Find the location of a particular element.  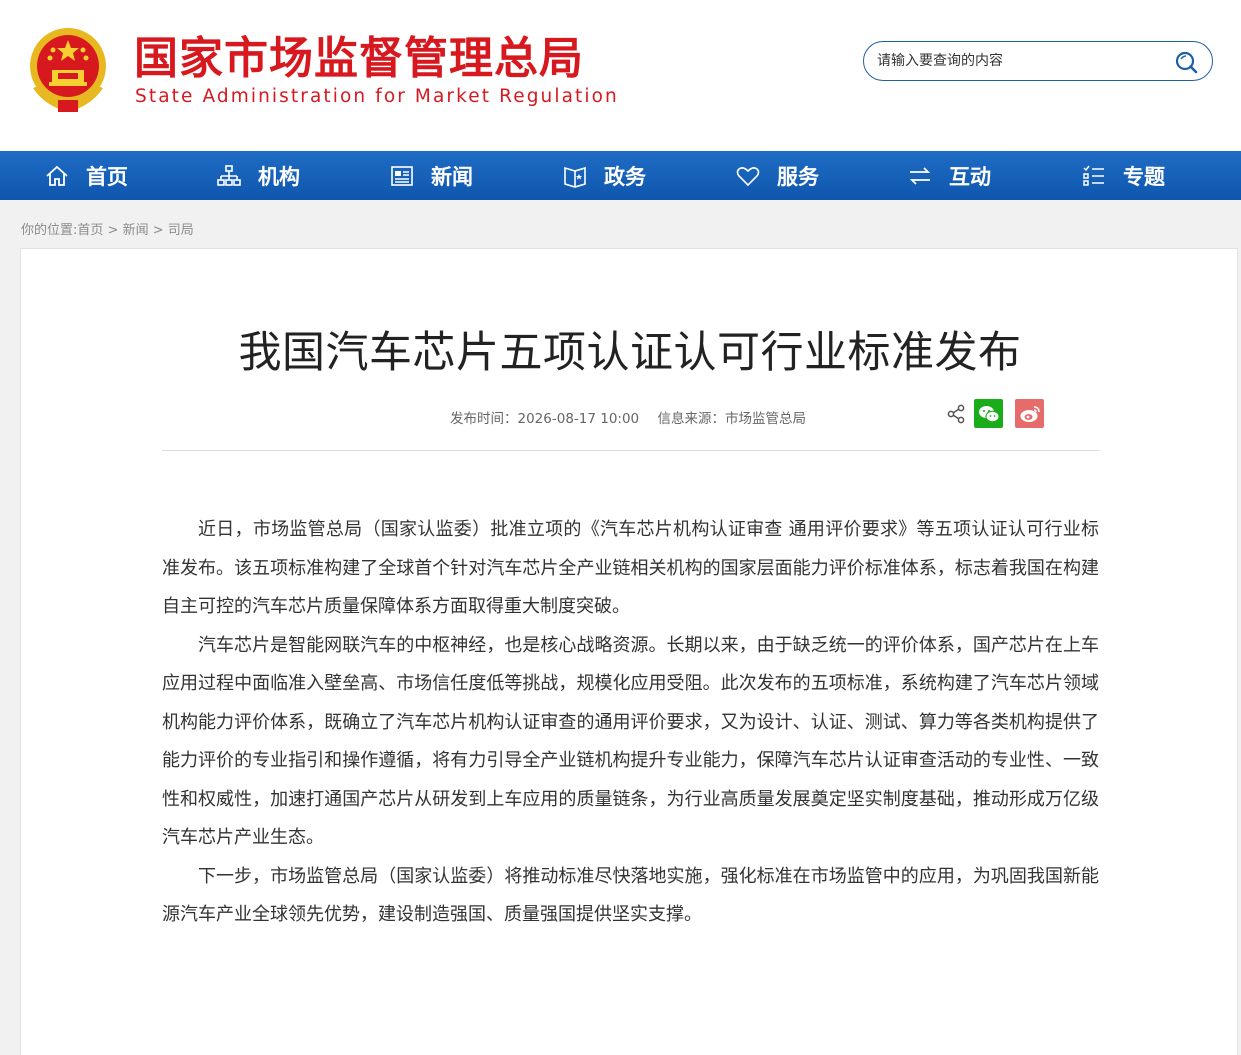

share-bar is located at coordinates (994, 413).